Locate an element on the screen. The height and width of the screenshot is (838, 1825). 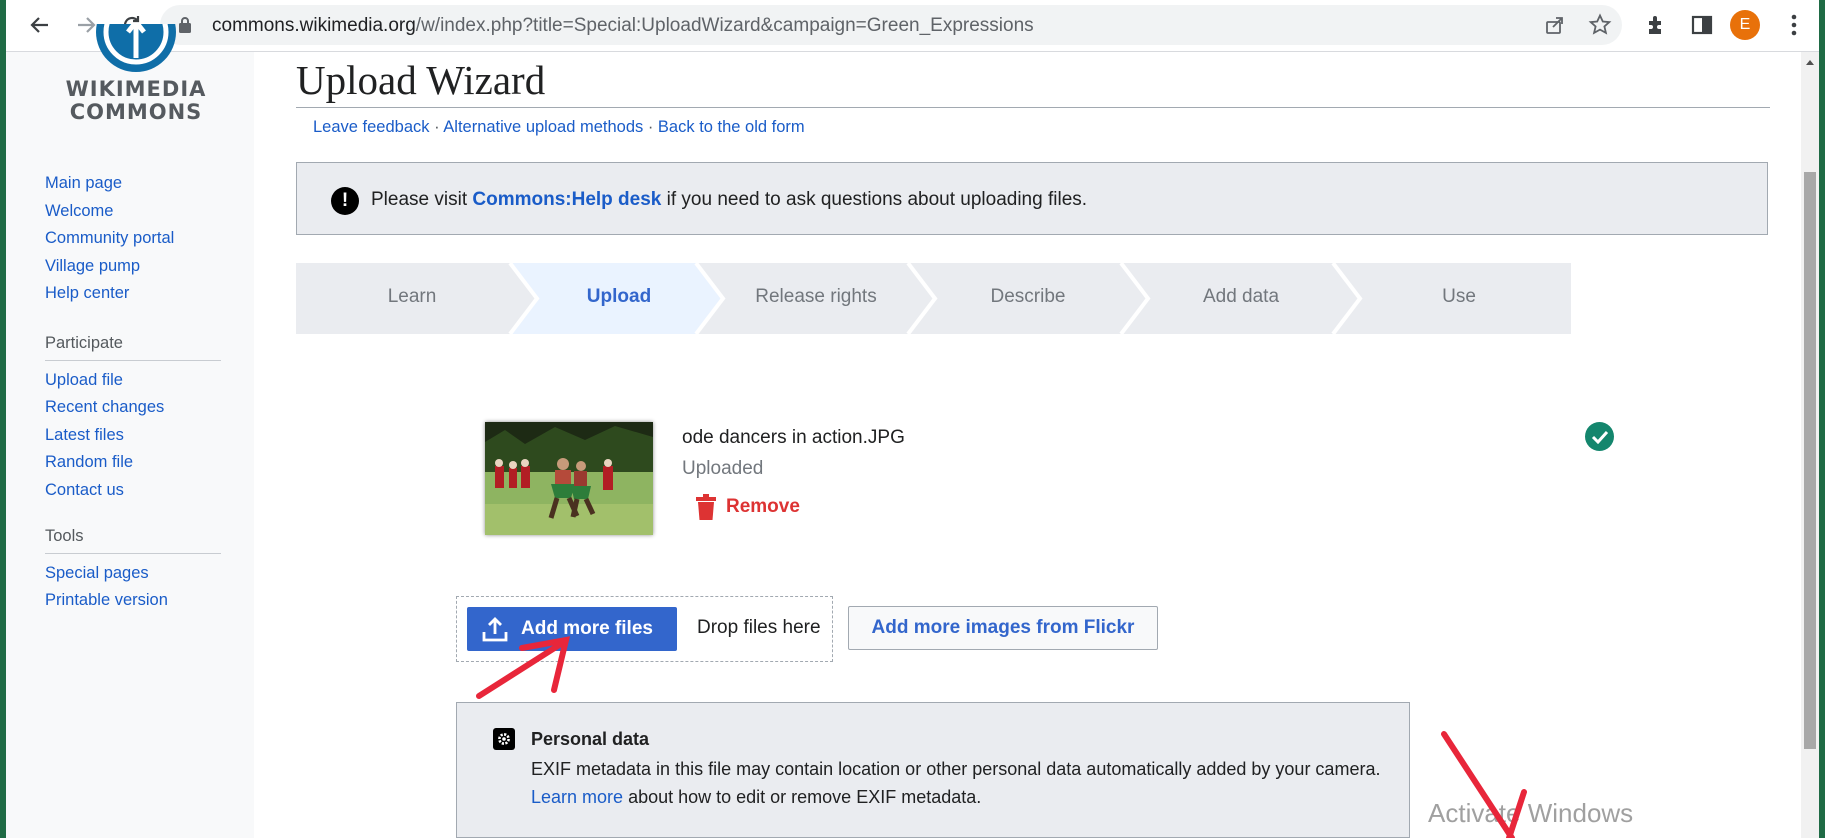
step-release-rights: Release rights is located at coordinates (816, 296).